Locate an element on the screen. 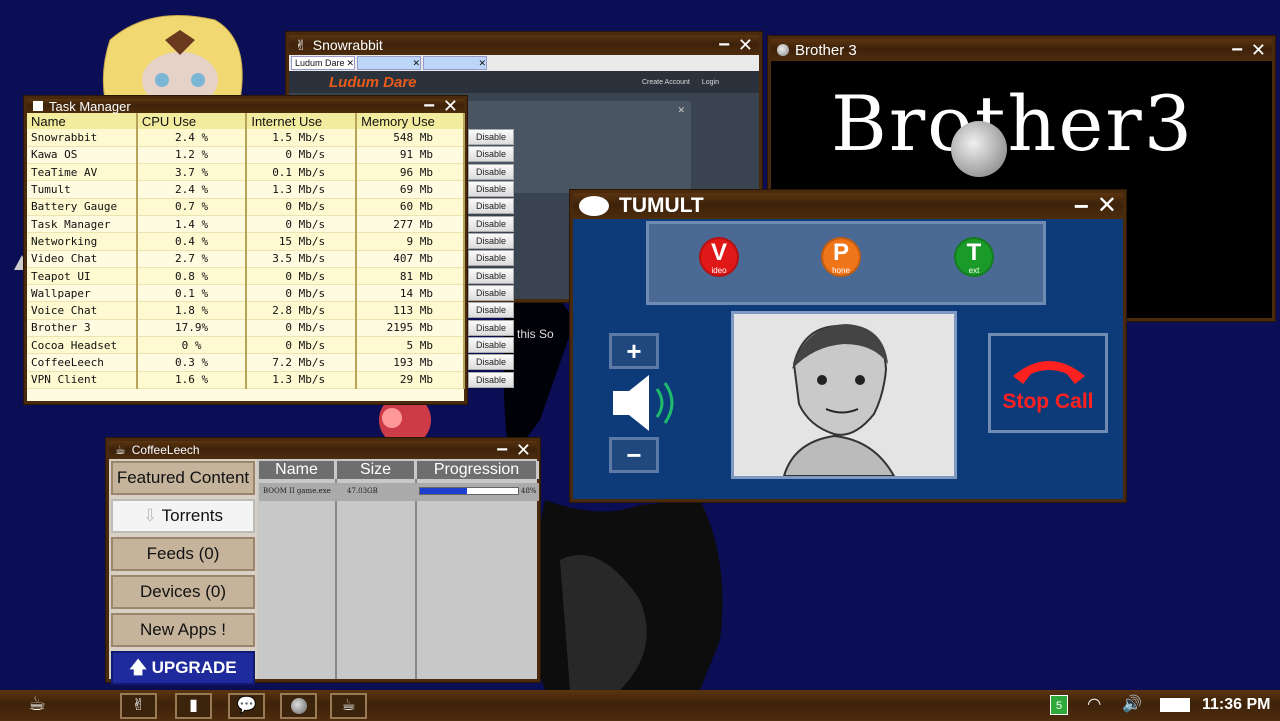  modal-close-icon: ✕ is located at coordinates (681, 110).